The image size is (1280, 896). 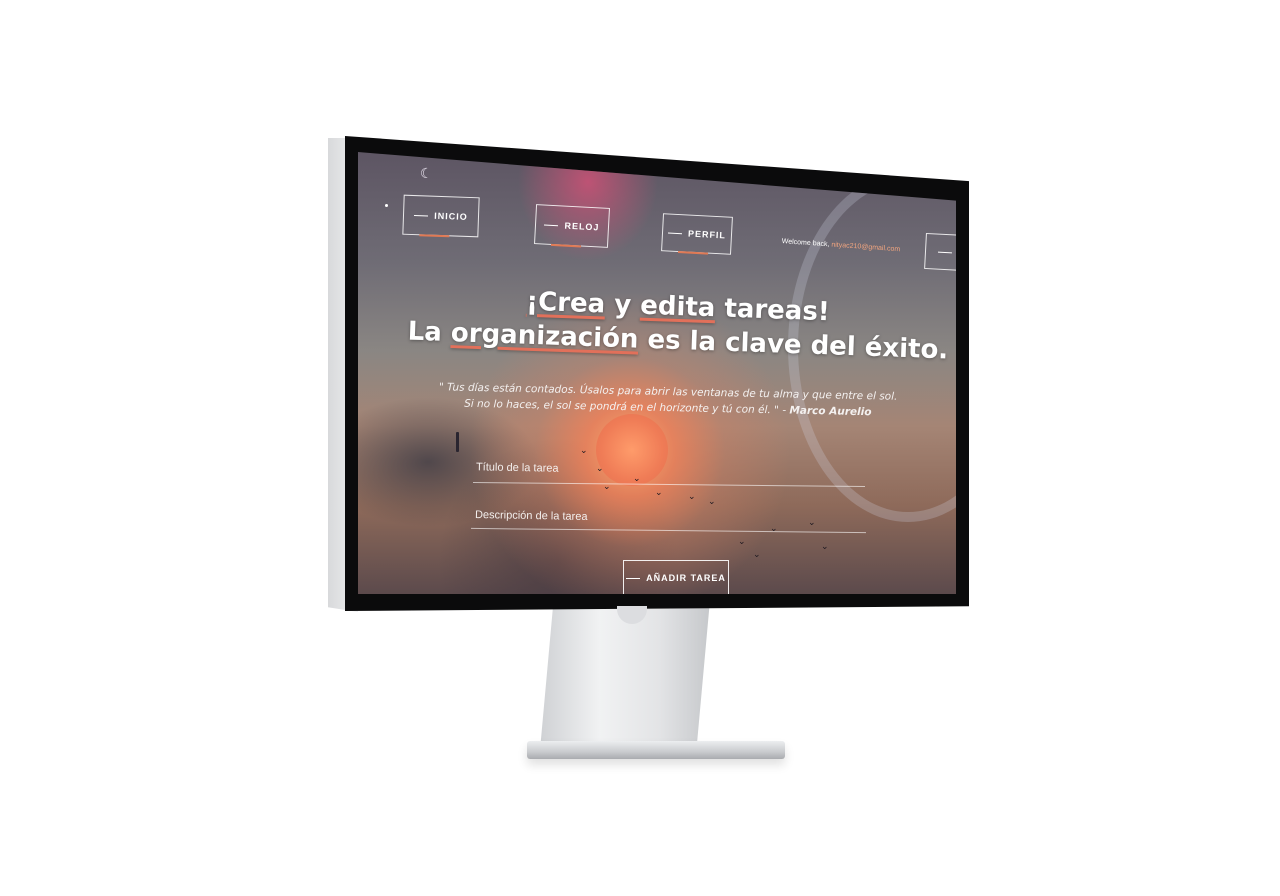 I want to click on nav-reloj-button: RELOJ, so click(x=572, y=226).